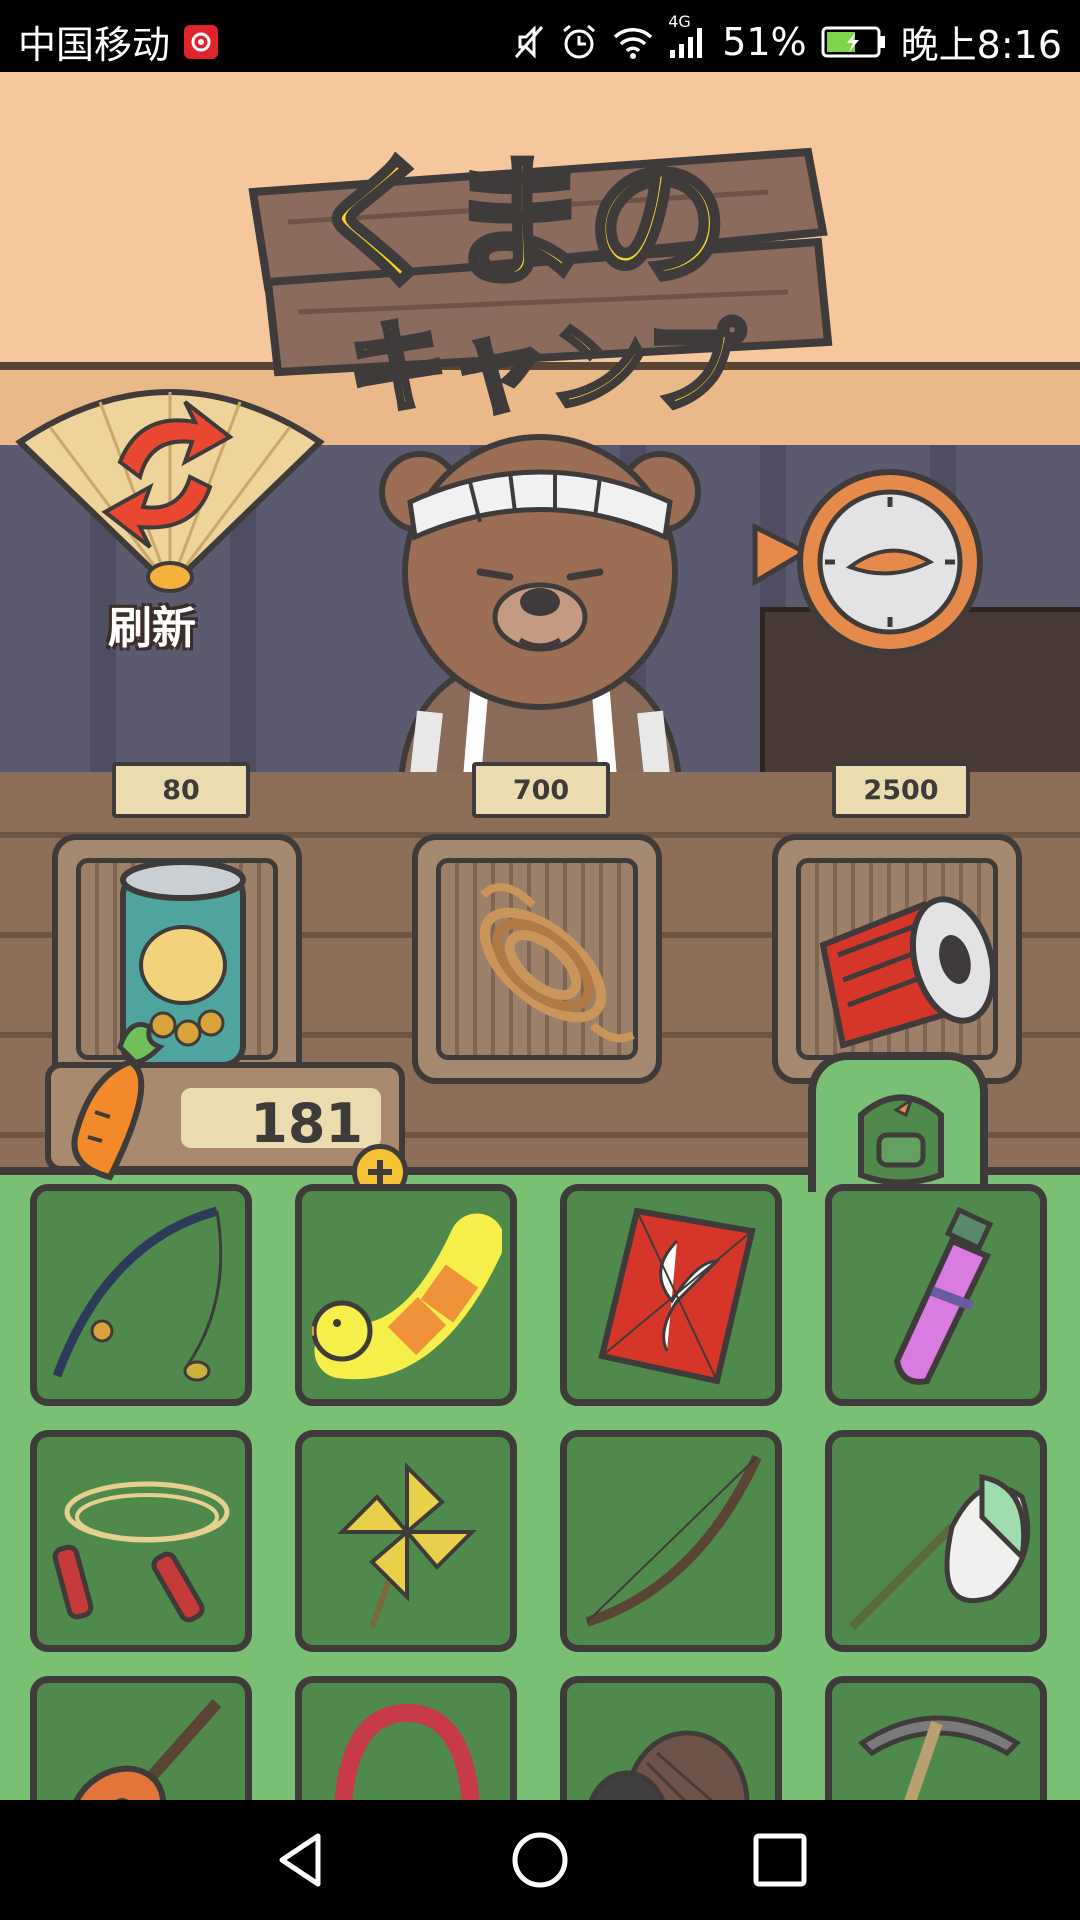  What do you see at coordinates (688, 36) in the screenshot?
I see `signal-icon: 4G` at bounding box center [688, 36].